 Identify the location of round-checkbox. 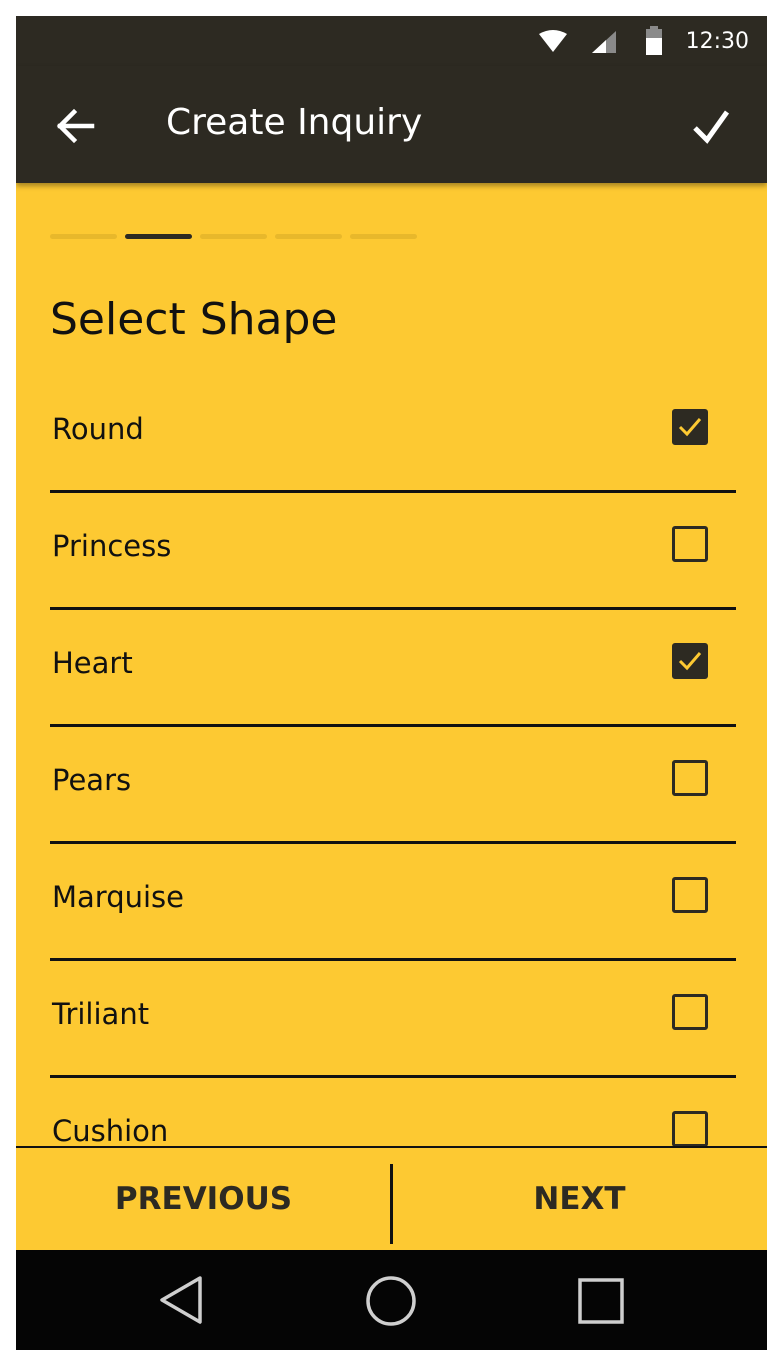
(690, 427).